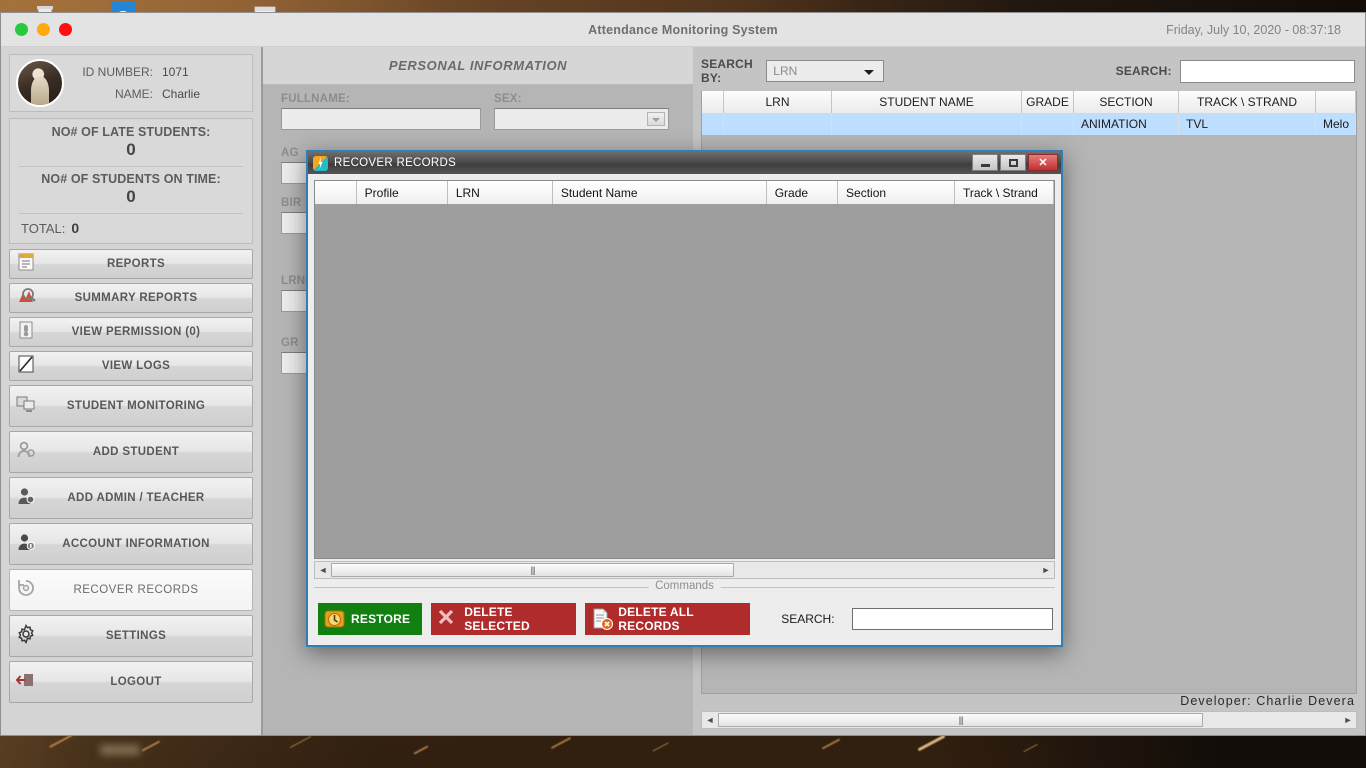  I want to click on sex-field: SEX:, so click(581, 111).